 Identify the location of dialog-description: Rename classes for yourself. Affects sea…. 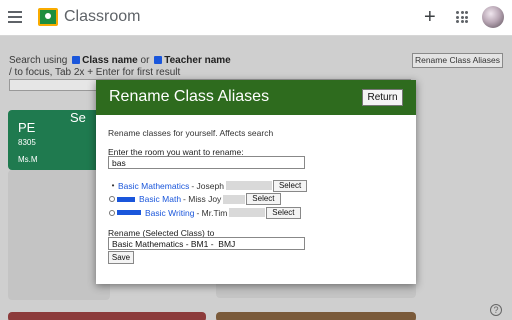
(191, 133).